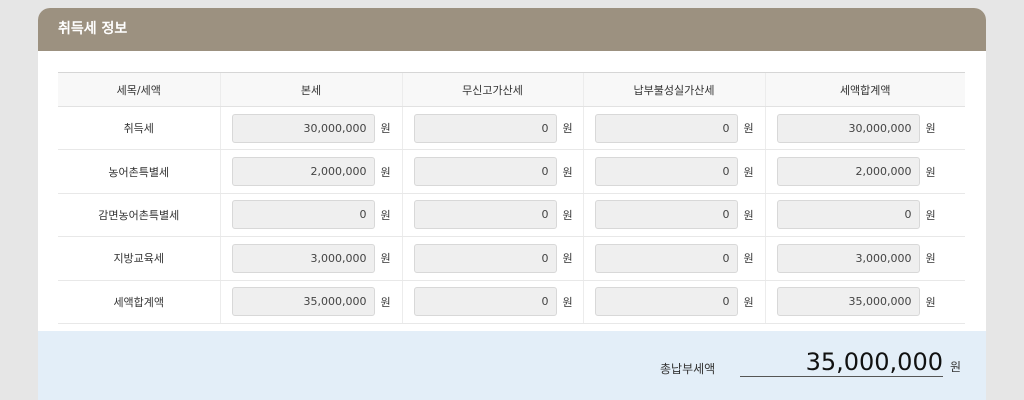 This screenshot has width=1024, height=400. I want to click on cell-base-tax: 3,000,000 원, so click(310, 258).